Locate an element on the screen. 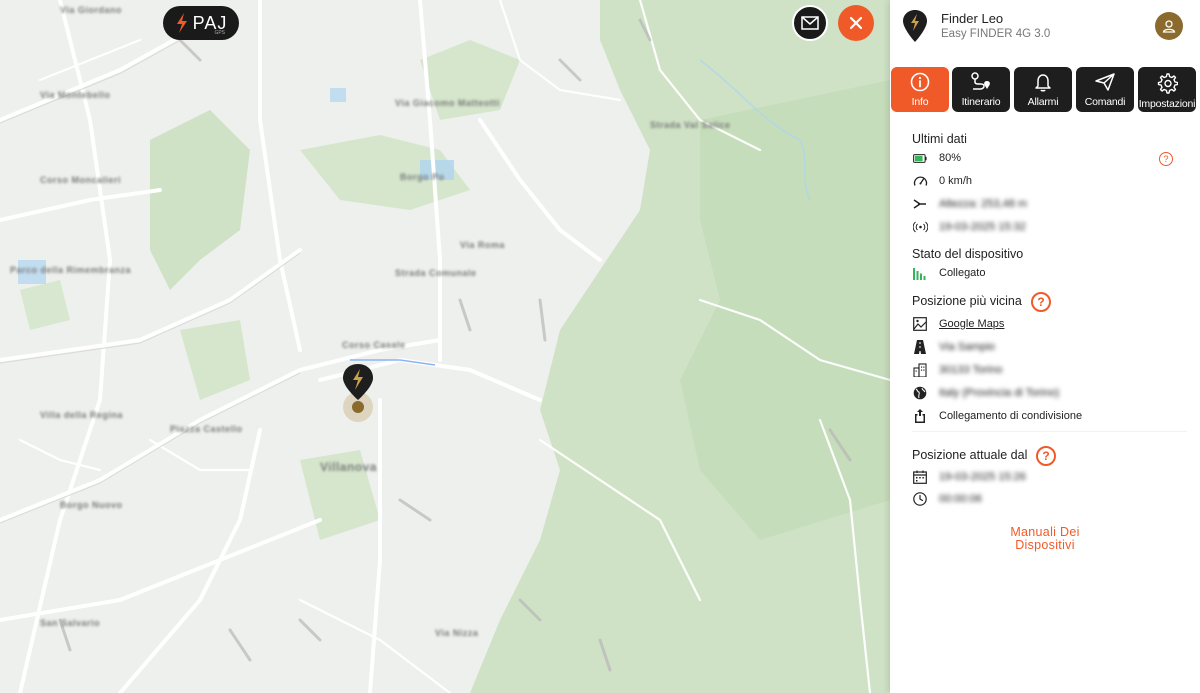  tab-impostazioni: Impostazioni is located at coordinates (1167, 89).